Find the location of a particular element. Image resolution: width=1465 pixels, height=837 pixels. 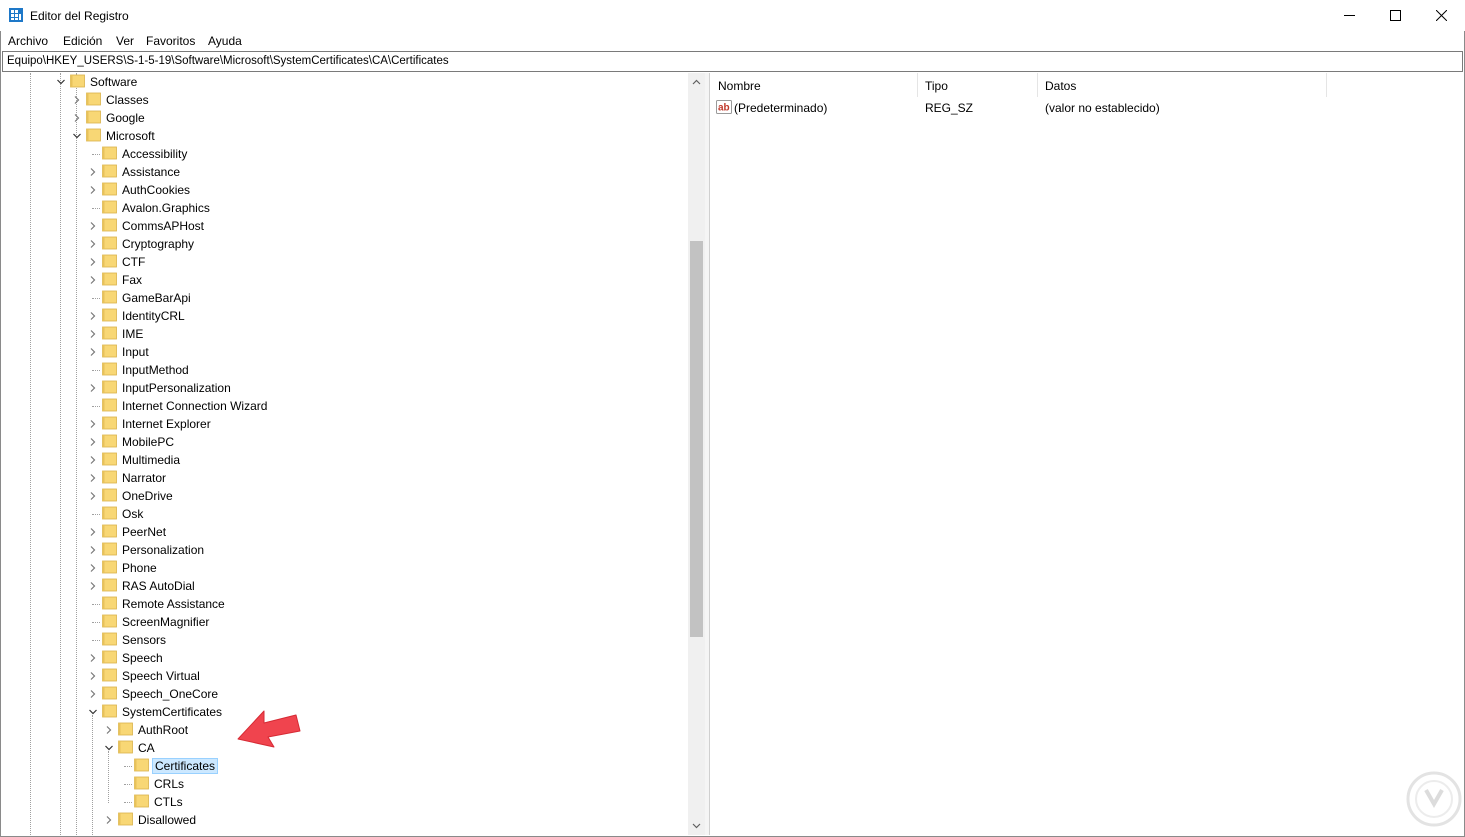

tree-item: CTLs is located at coordinates (344, 802).